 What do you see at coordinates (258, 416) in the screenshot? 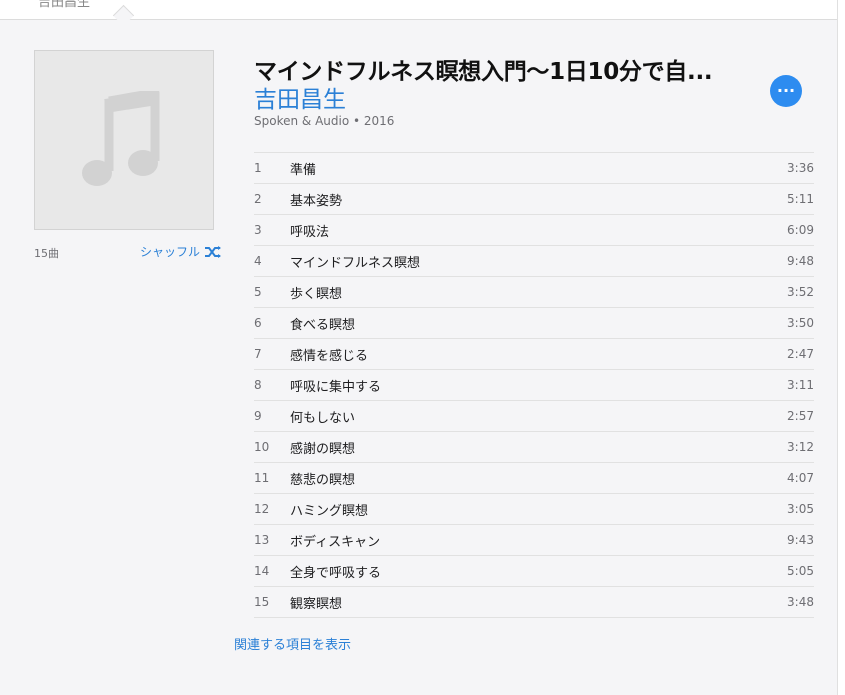
I see `track-number: 9` at bounding box center [258, 416].